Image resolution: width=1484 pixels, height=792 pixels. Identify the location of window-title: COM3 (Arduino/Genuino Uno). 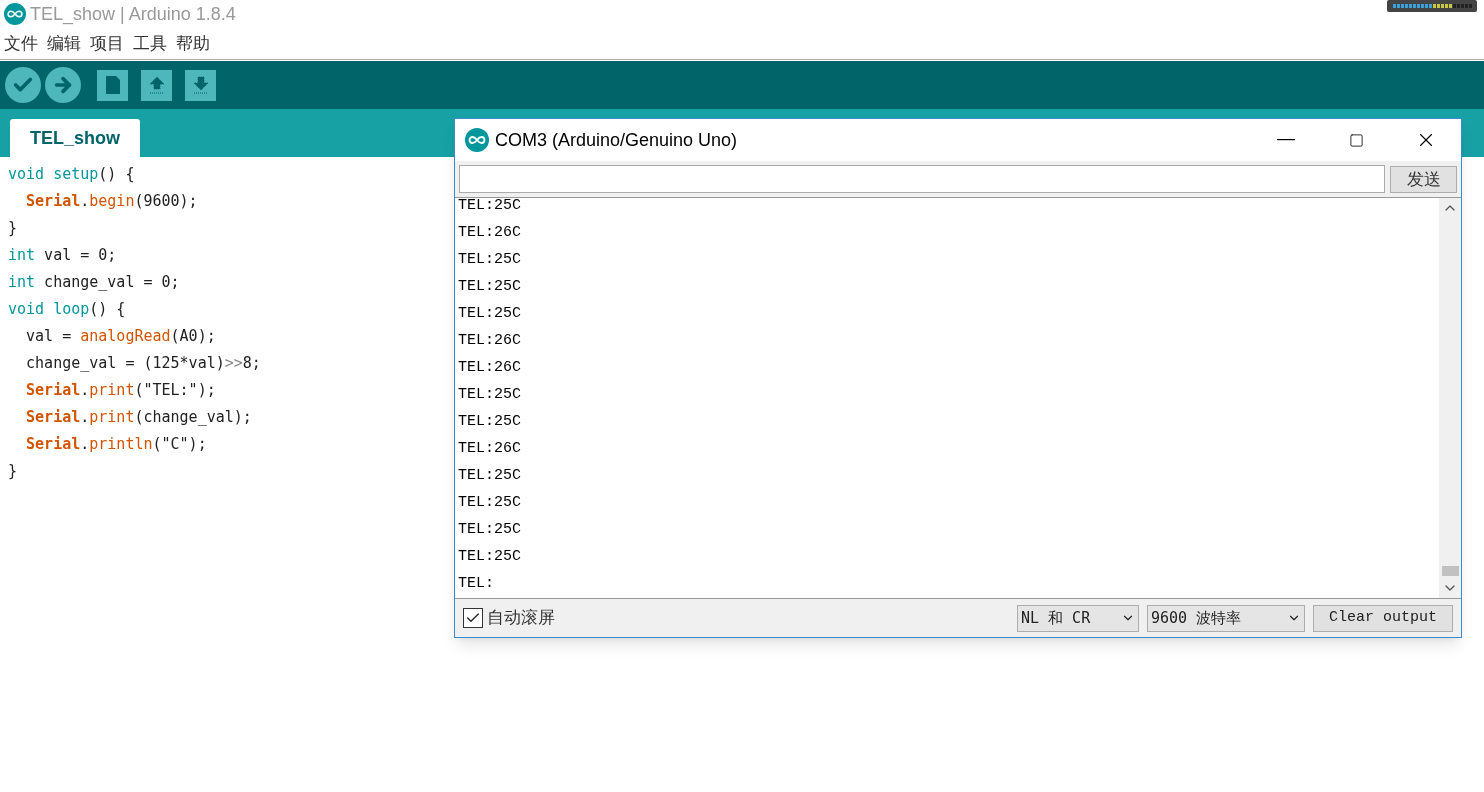
(616, 140).